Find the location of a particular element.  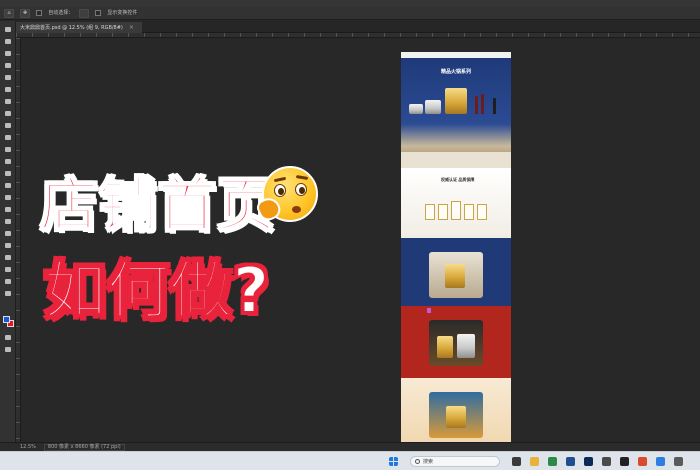

hand-tool-icon is located at coordinates (8, 269).